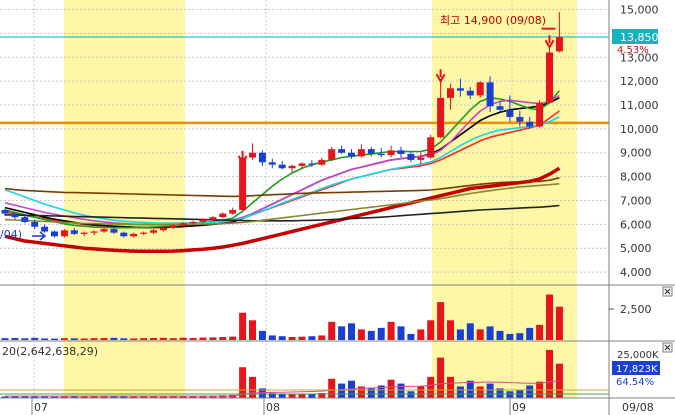  I want to click on price-tick-label: 8,000, so click(636, 177).